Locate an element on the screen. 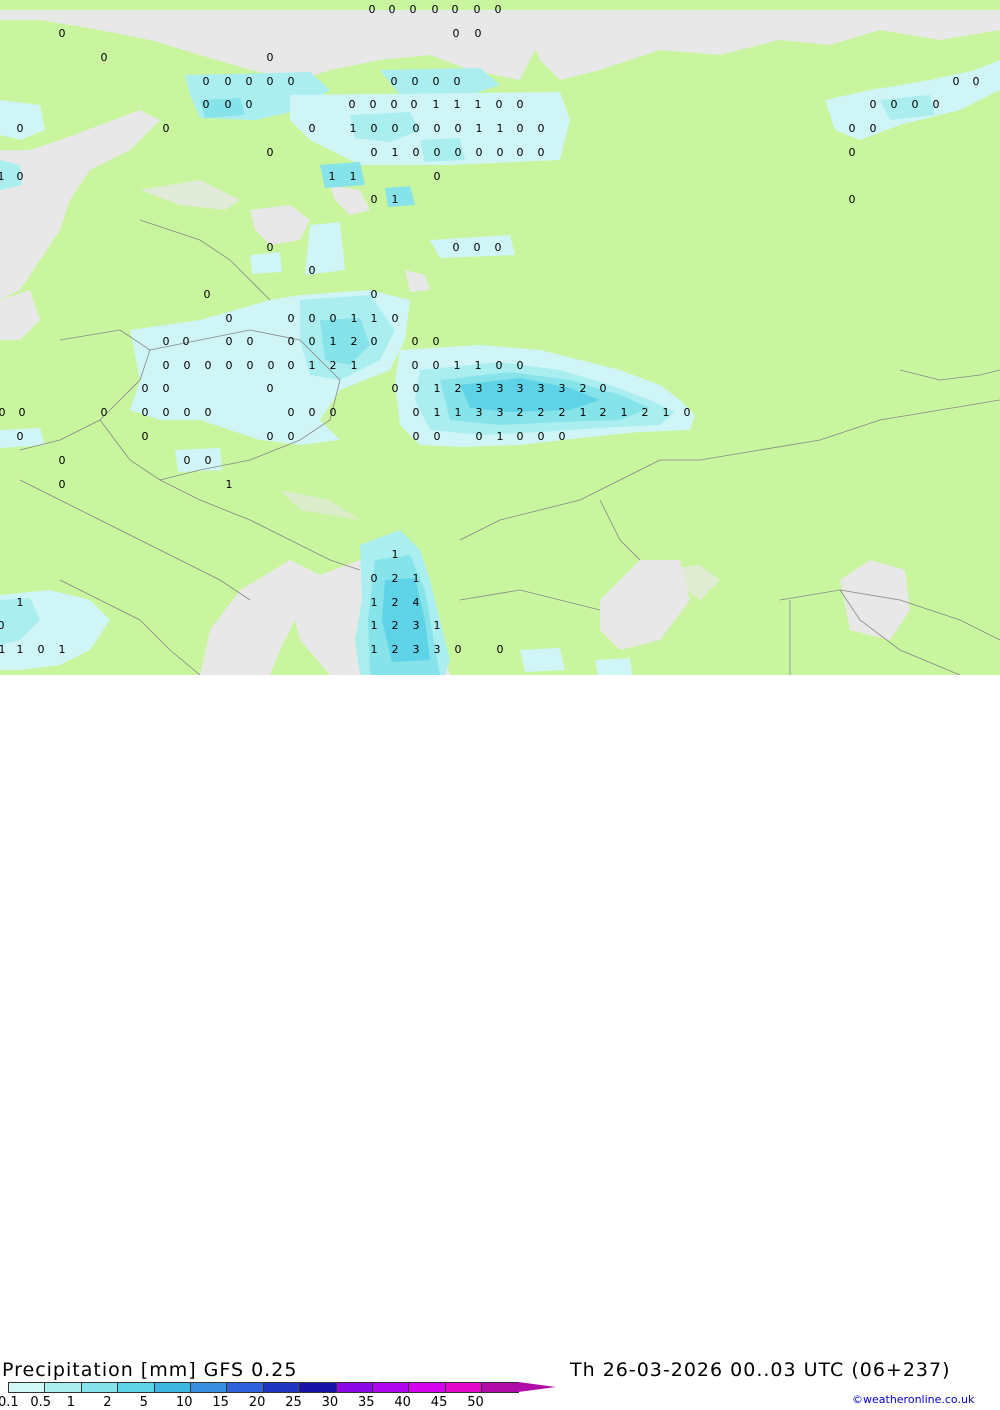 The image size is (1000, 1410). scale-tick-label: 45 is located at coordinates (439, 1402).